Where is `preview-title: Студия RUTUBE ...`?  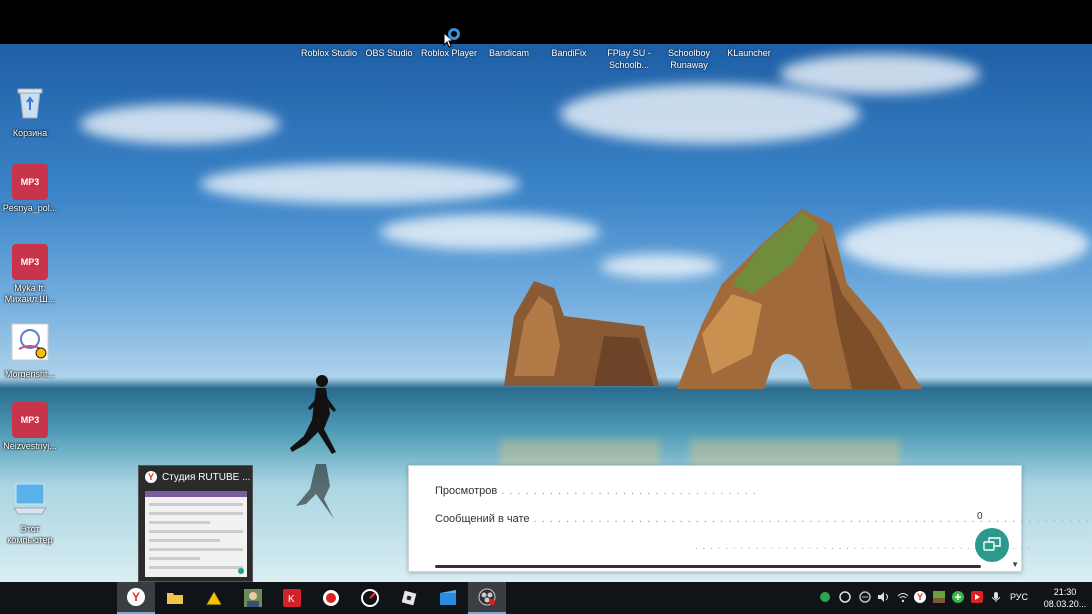
preview-title: Студия RUTUBE ... is located at coordinates (206, 477).